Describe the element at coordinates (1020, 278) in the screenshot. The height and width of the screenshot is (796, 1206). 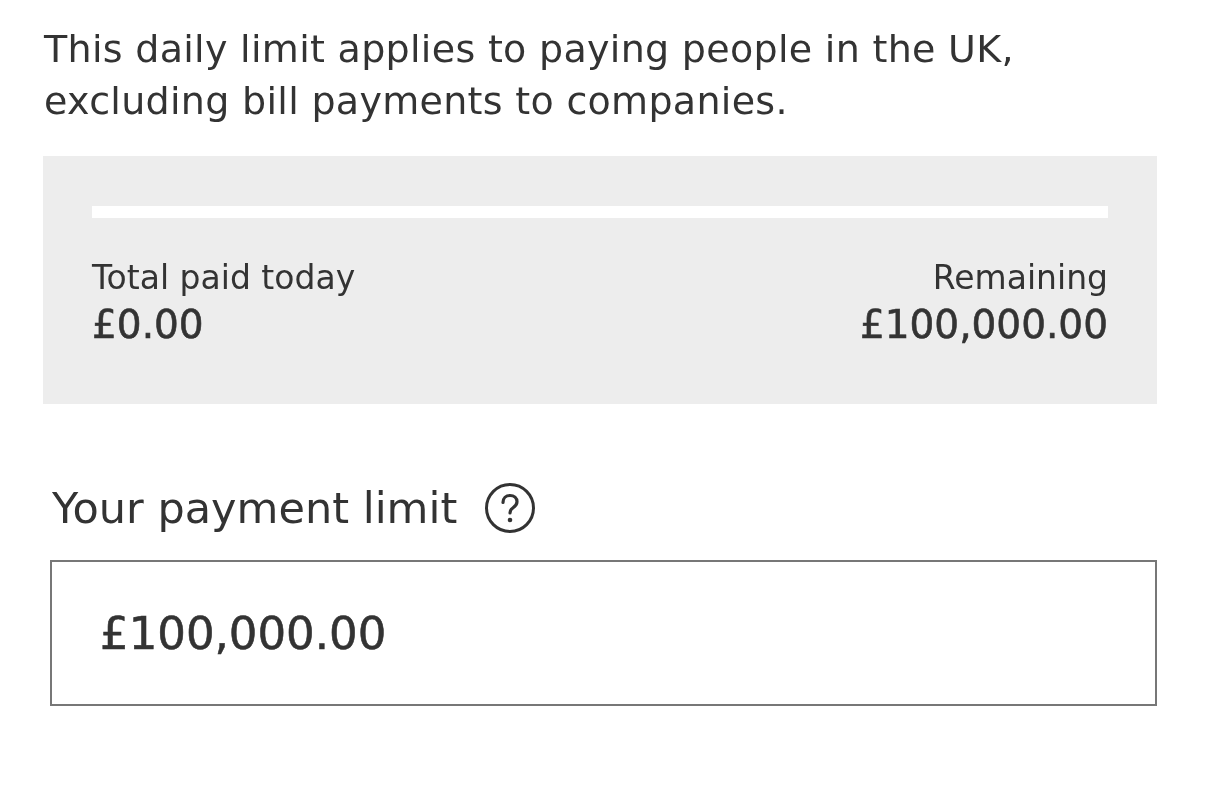
I see `remaining-label: Remaining` at that location.